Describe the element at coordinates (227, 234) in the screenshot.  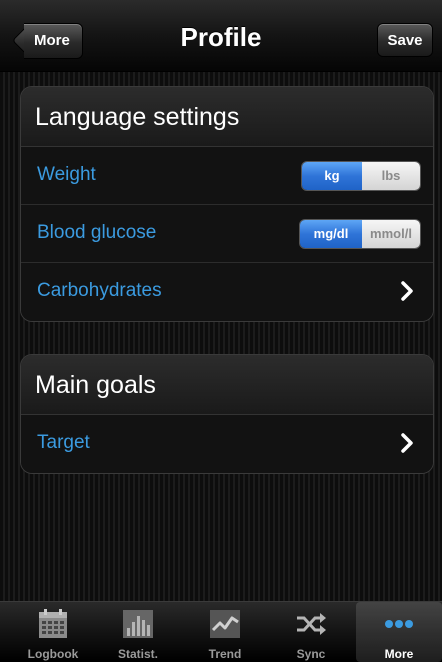
I see `blood-glucose-row: Blood glucose mg/dl mmol/l` at that location.